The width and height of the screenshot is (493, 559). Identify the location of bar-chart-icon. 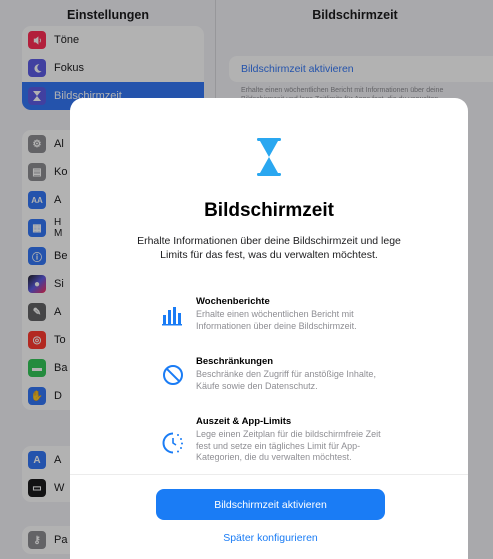
(172, 316).